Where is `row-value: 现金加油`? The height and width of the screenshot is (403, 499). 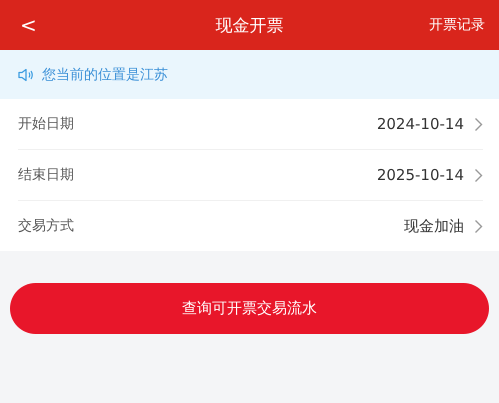 row-value: 现金加油 is located at coordinates (434, 226).